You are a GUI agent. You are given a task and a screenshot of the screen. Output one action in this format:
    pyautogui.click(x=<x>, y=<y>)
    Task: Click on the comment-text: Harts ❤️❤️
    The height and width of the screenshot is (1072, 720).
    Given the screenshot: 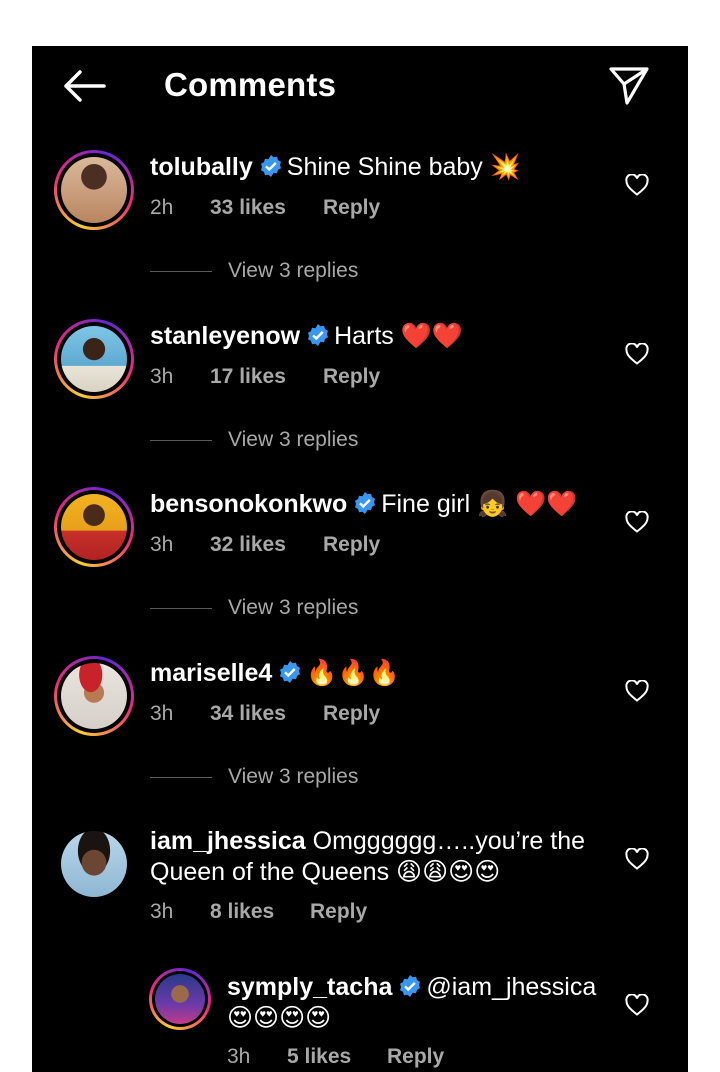 What is the action you would take?
    pyautogui.click(x=398, y=336)
    